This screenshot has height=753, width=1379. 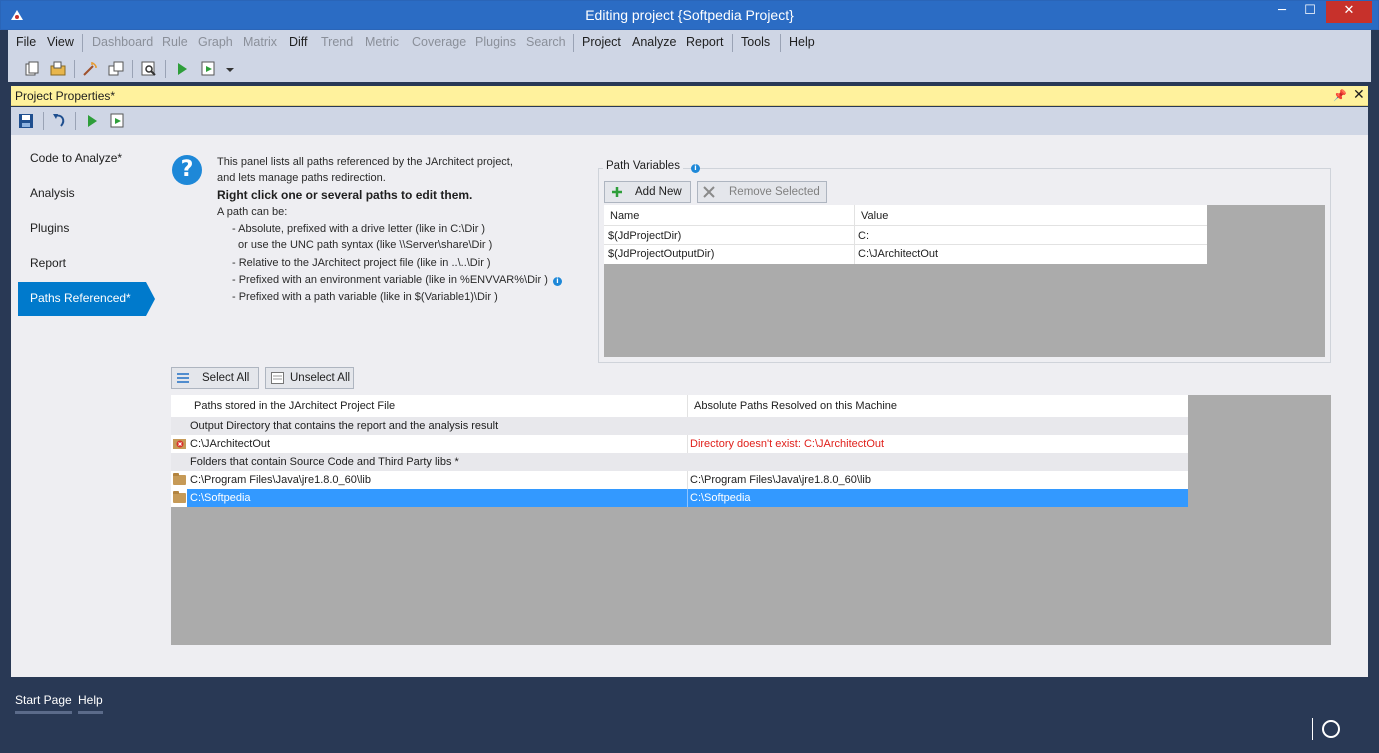 What do you see at coordinates (1349, 12) in the screenshot?
I see `close-window-button: ✕` at bounding box center [1349, 12].